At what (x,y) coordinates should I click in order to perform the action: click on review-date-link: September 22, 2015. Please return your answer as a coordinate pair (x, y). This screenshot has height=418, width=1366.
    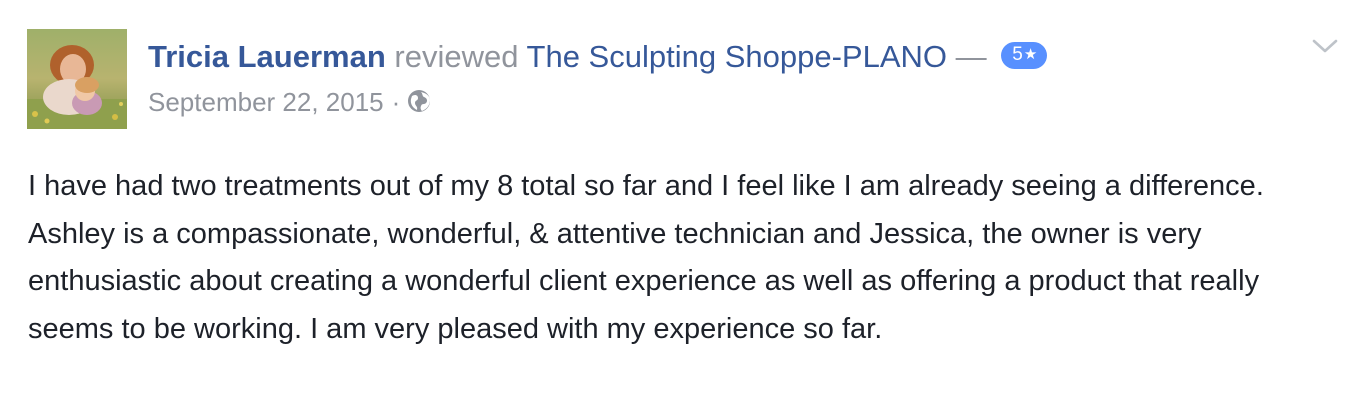
    Looking at the image, I should click on (266, 102).